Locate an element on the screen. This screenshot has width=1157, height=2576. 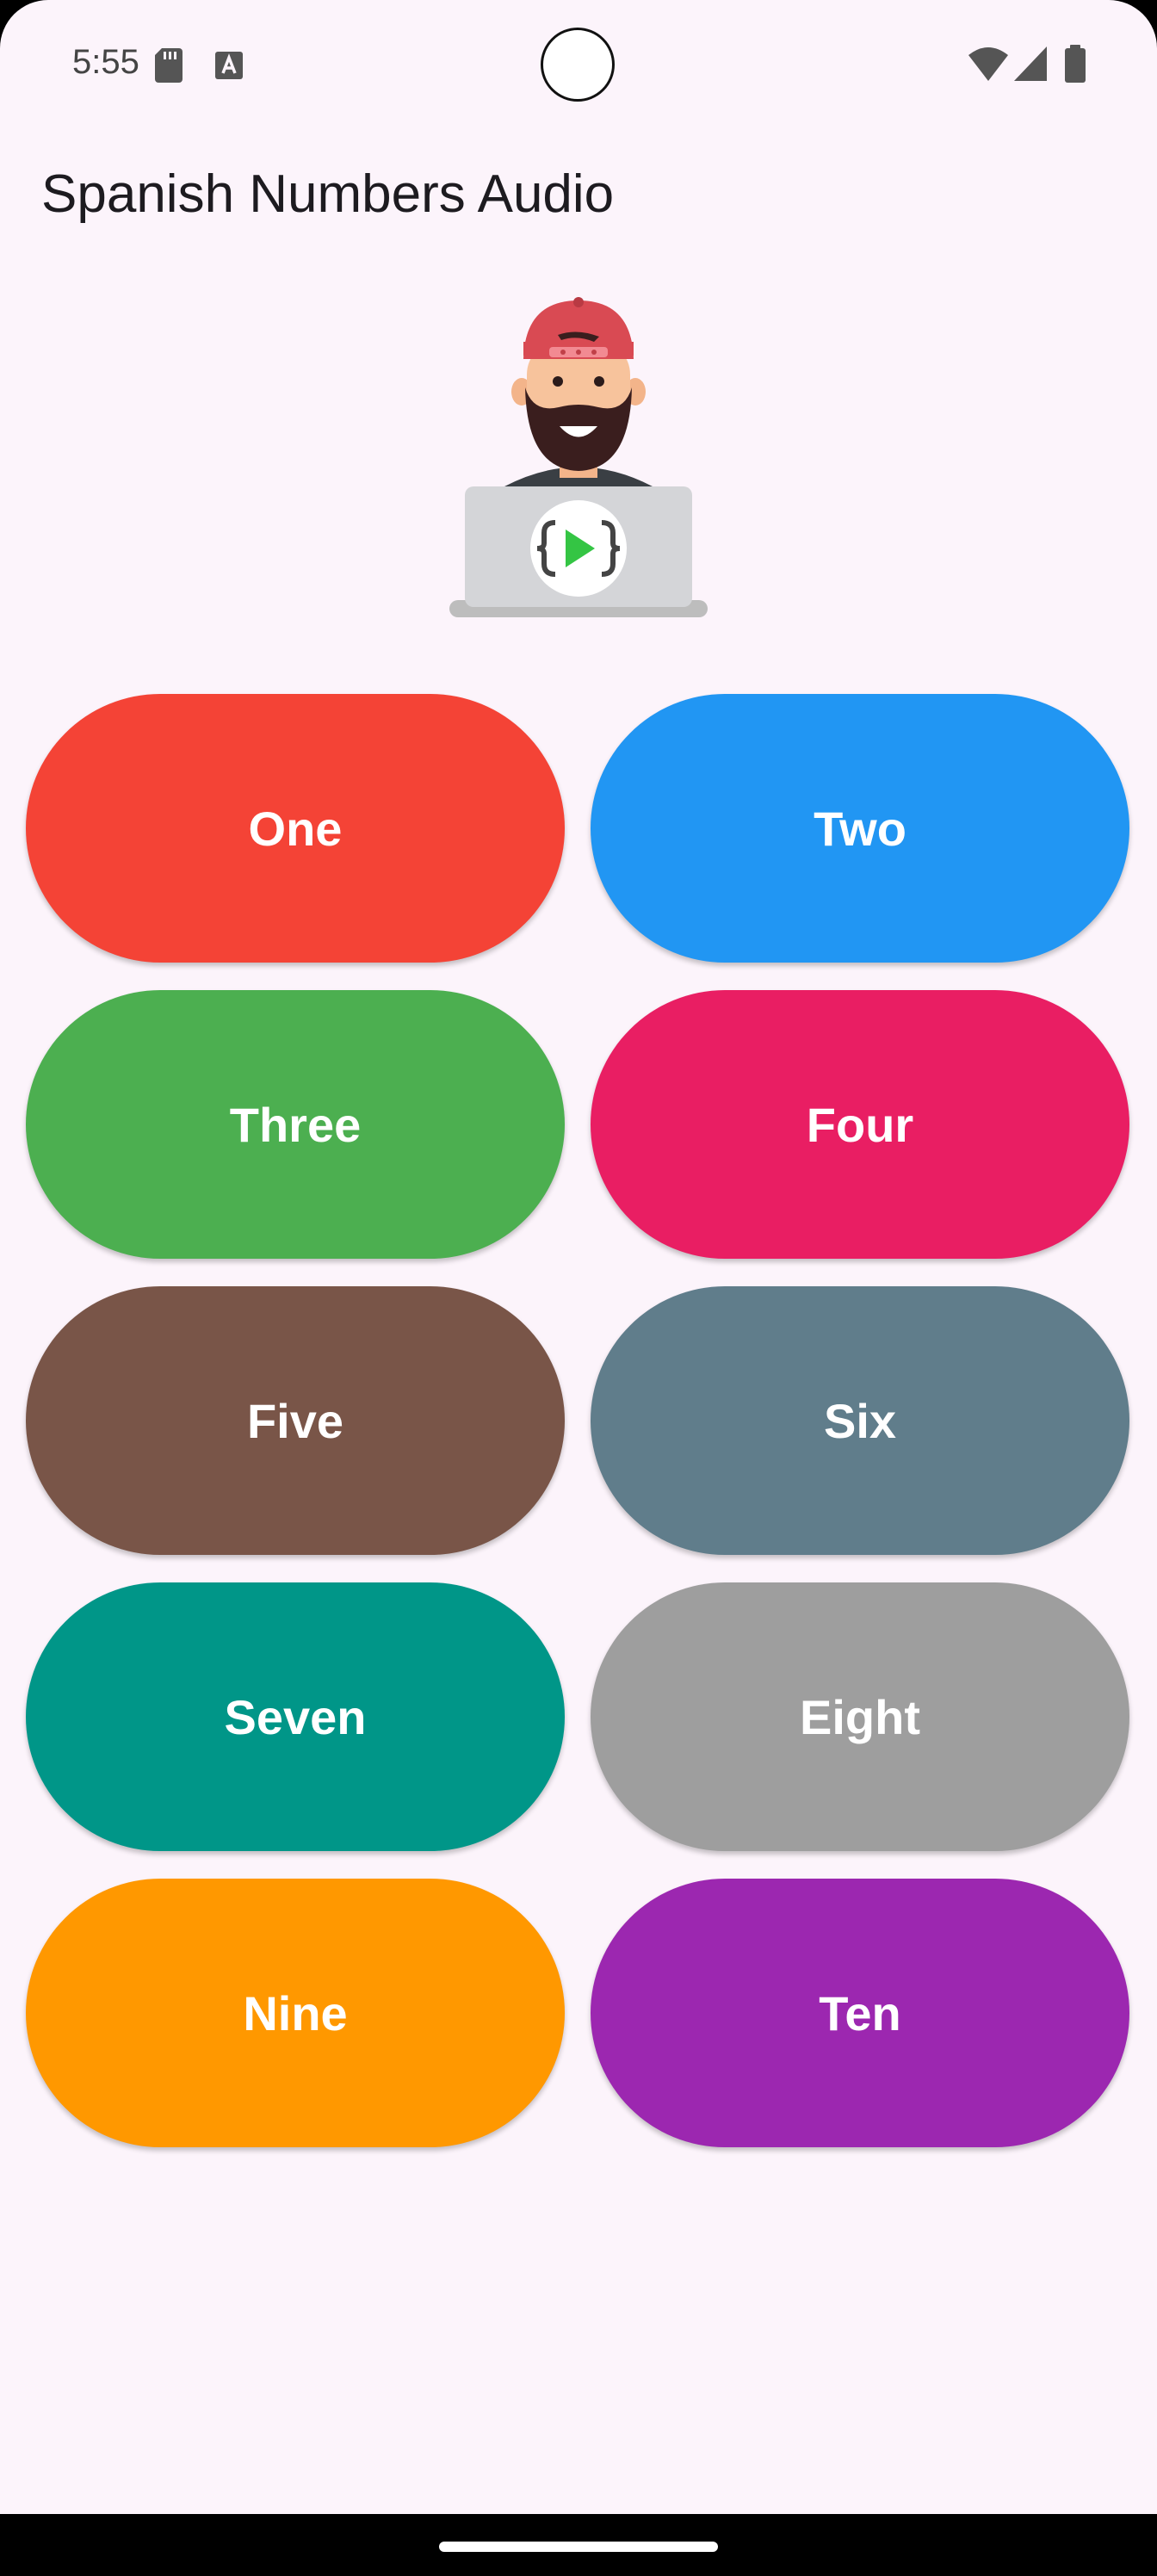
button-four: Four is located at coordinates (860, 1125).